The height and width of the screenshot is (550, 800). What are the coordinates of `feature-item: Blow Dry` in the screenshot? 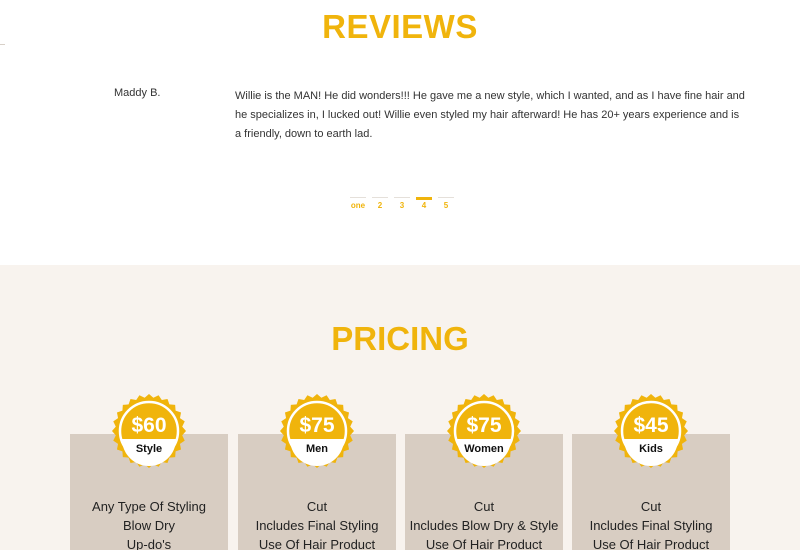 It's located at (148, 525).